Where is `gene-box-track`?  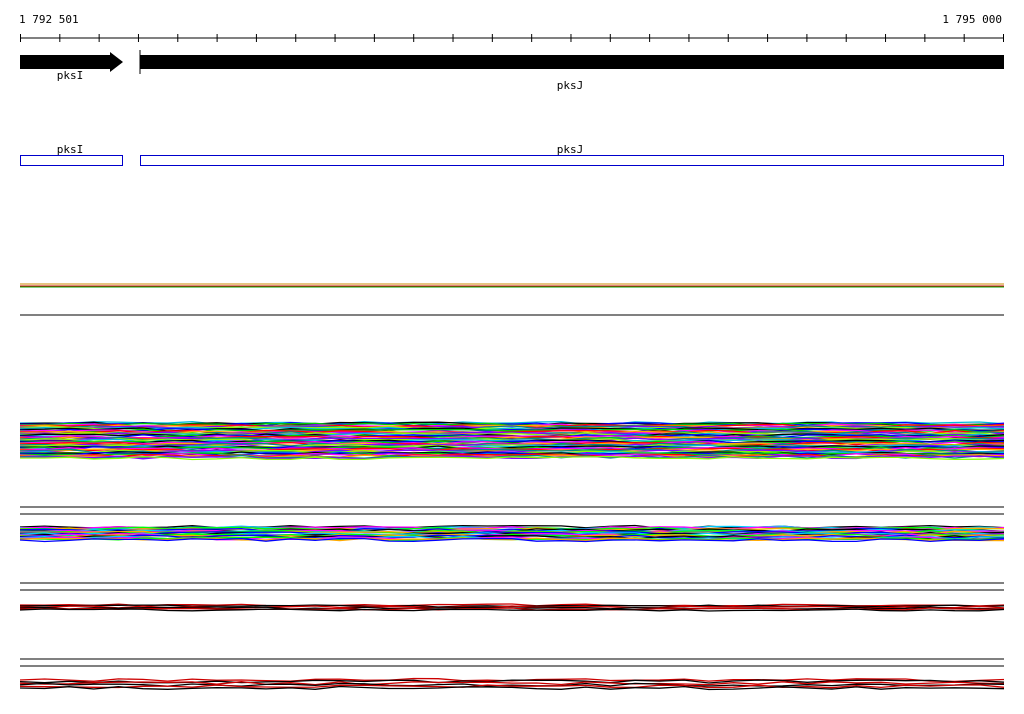
gene-box-track is located at coordinates (512, 160).